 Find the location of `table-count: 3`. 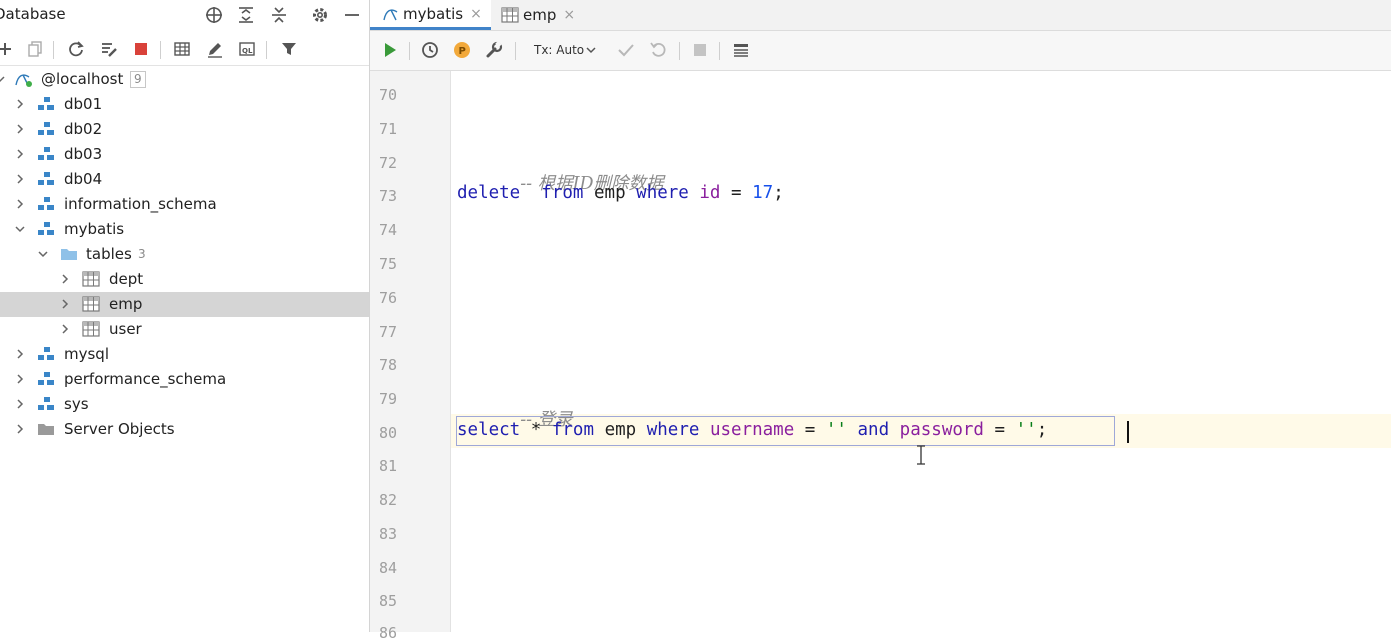

table-count: 3 is located at coordinates (142, 254).